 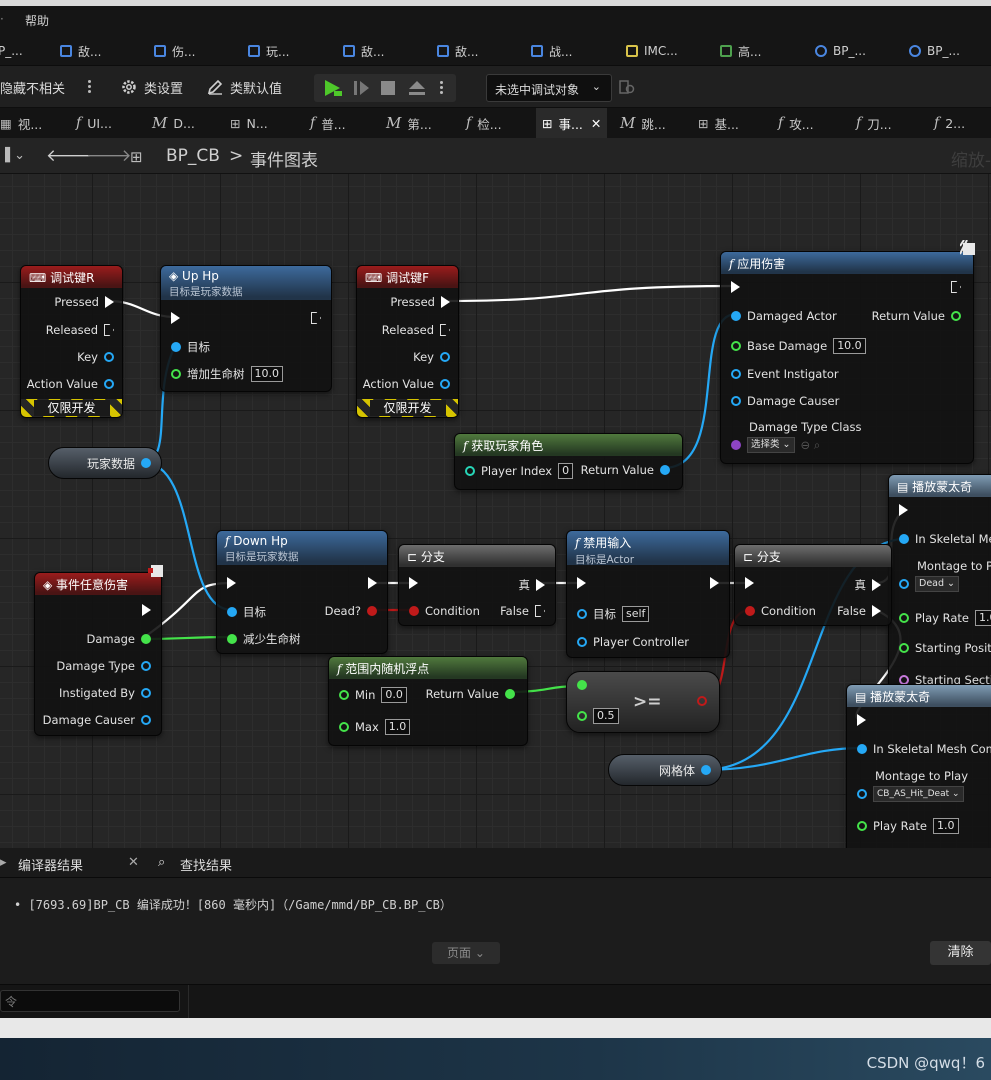 I want to click on pin-montage-to-play: Dead ⌄, so click(x=929, y=584).